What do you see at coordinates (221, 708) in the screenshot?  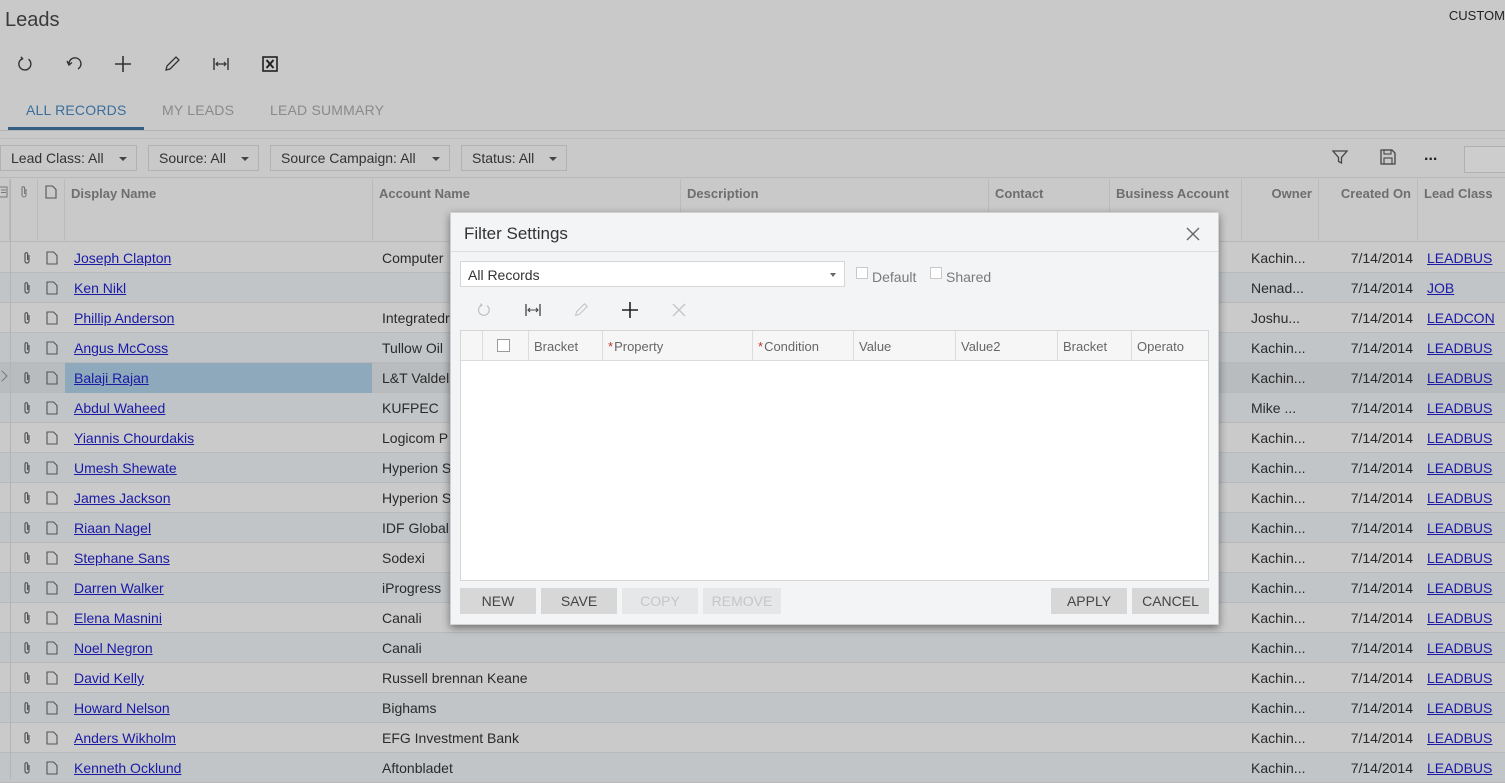 I see `display-name-link: Howard Nelson` at bounding box center [221, 708].